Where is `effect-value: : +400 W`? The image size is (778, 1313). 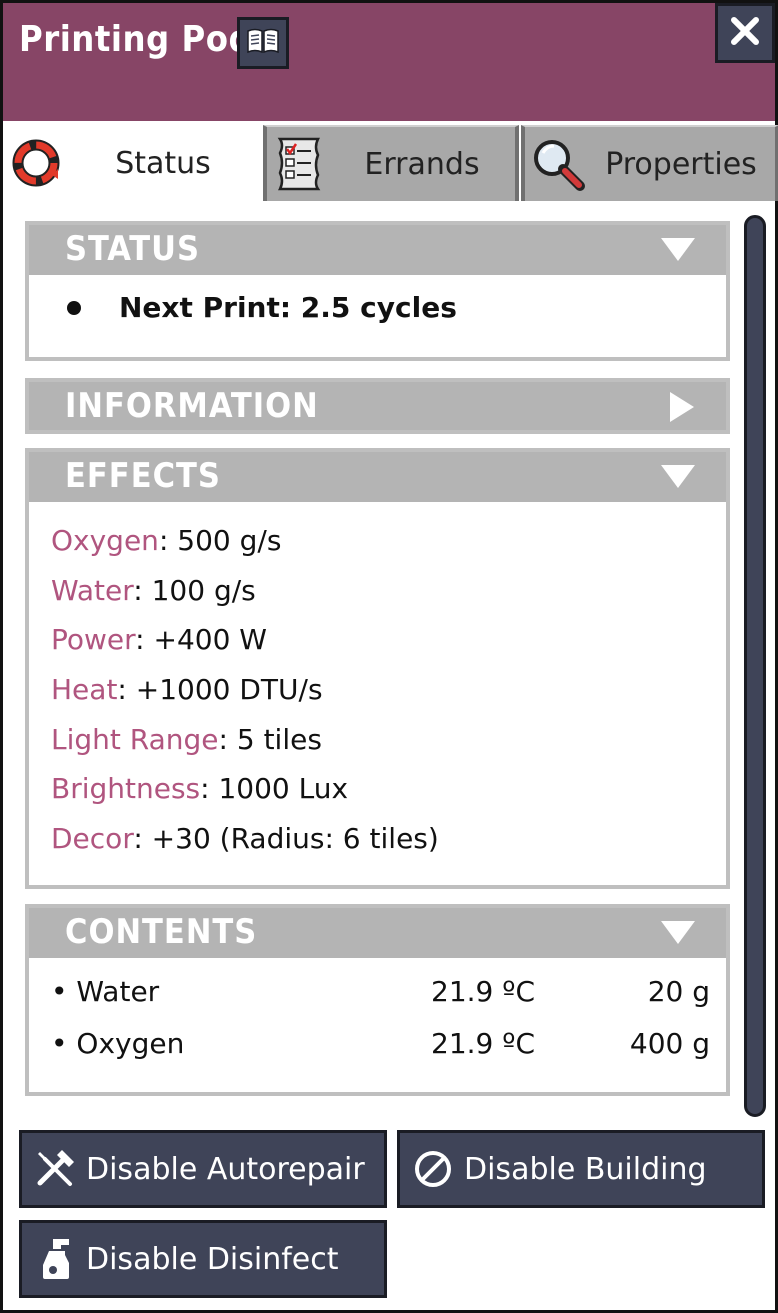 effect-value: : +400 W is located at coordinates (201, 640).